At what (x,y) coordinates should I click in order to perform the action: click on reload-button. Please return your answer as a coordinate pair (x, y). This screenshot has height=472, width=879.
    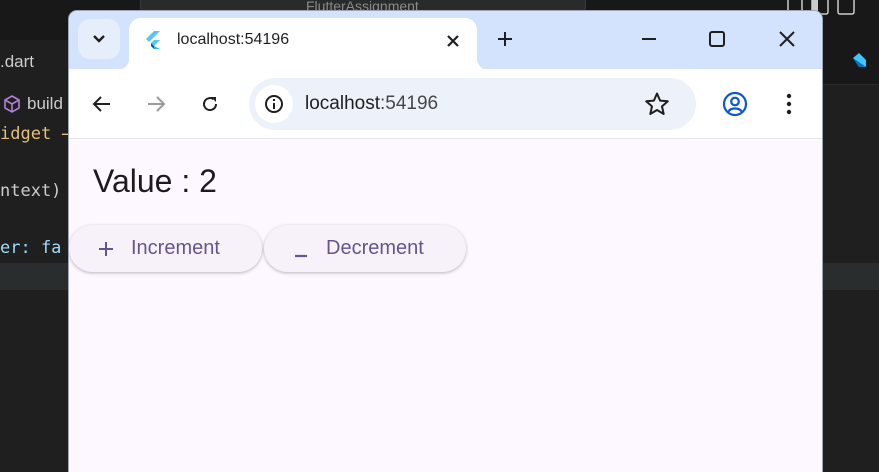
    Looking at the image, I should click on (210, 104).